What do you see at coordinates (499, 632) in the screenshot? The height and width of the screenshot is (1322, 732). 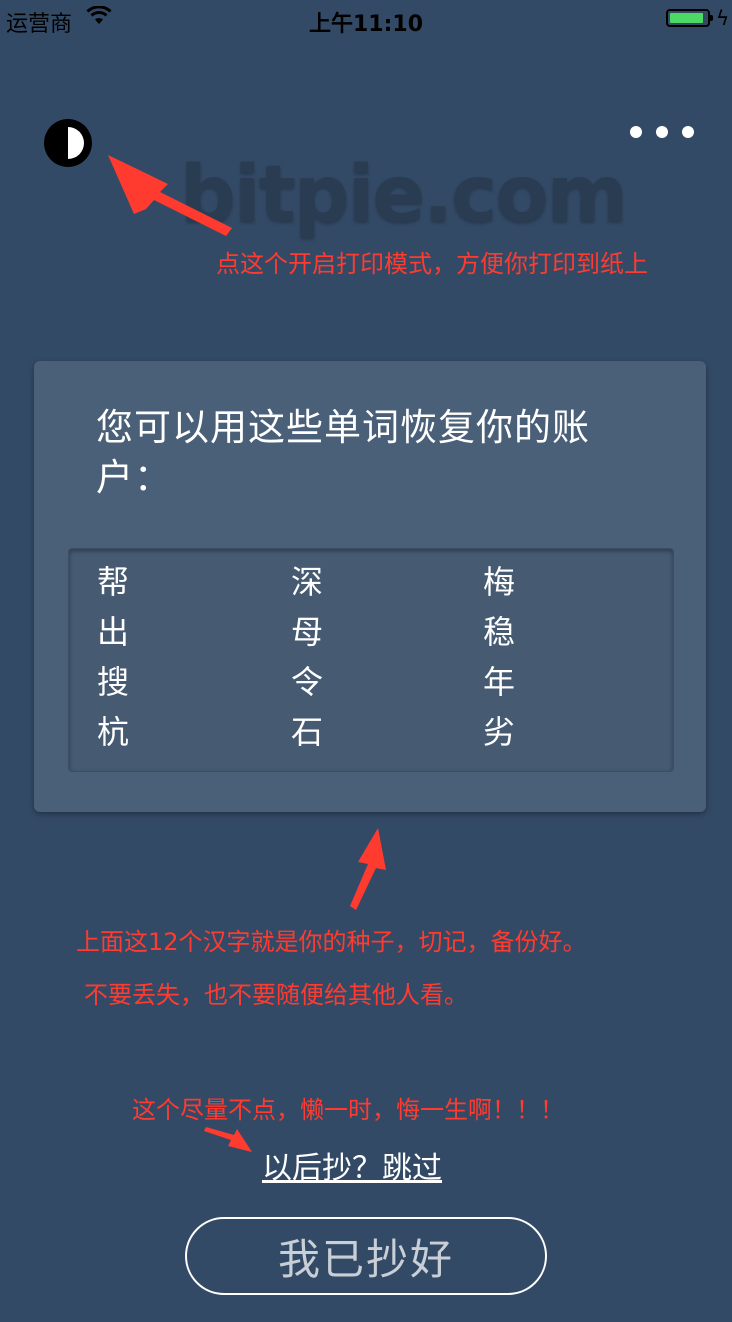 I see `mnemonic-word: 稳` at bounding box center [499, 632].